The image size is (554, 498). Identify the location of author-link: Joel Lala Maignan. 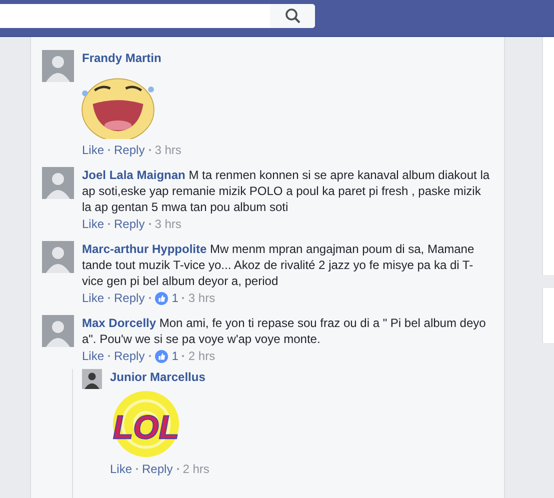
(134, 175).